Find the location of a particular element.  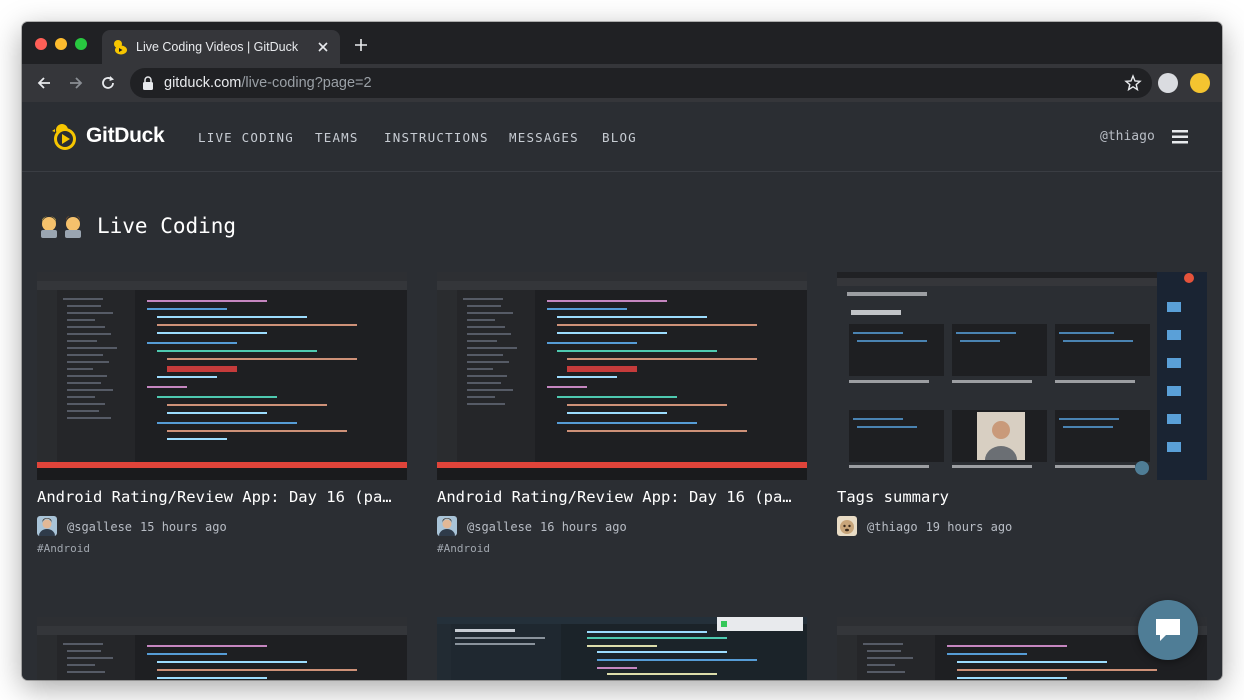

video-meta: @thiago 19 hours ago is located at coordinates (939, 527).